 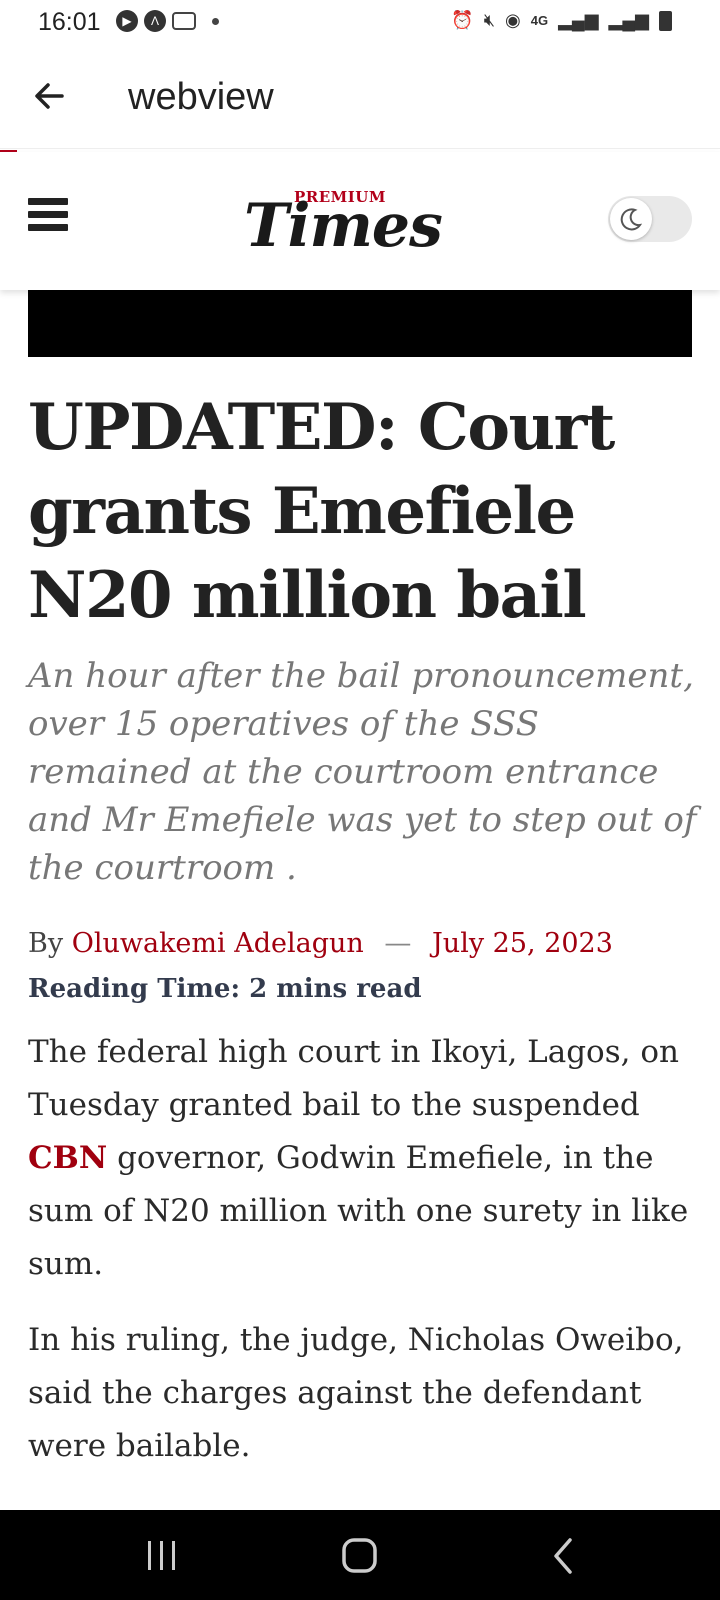 What do you see at coordinates (522, 943) in the screenshot?
I see `publish-date: July 25, 2023` at bounding box center [522, 943].